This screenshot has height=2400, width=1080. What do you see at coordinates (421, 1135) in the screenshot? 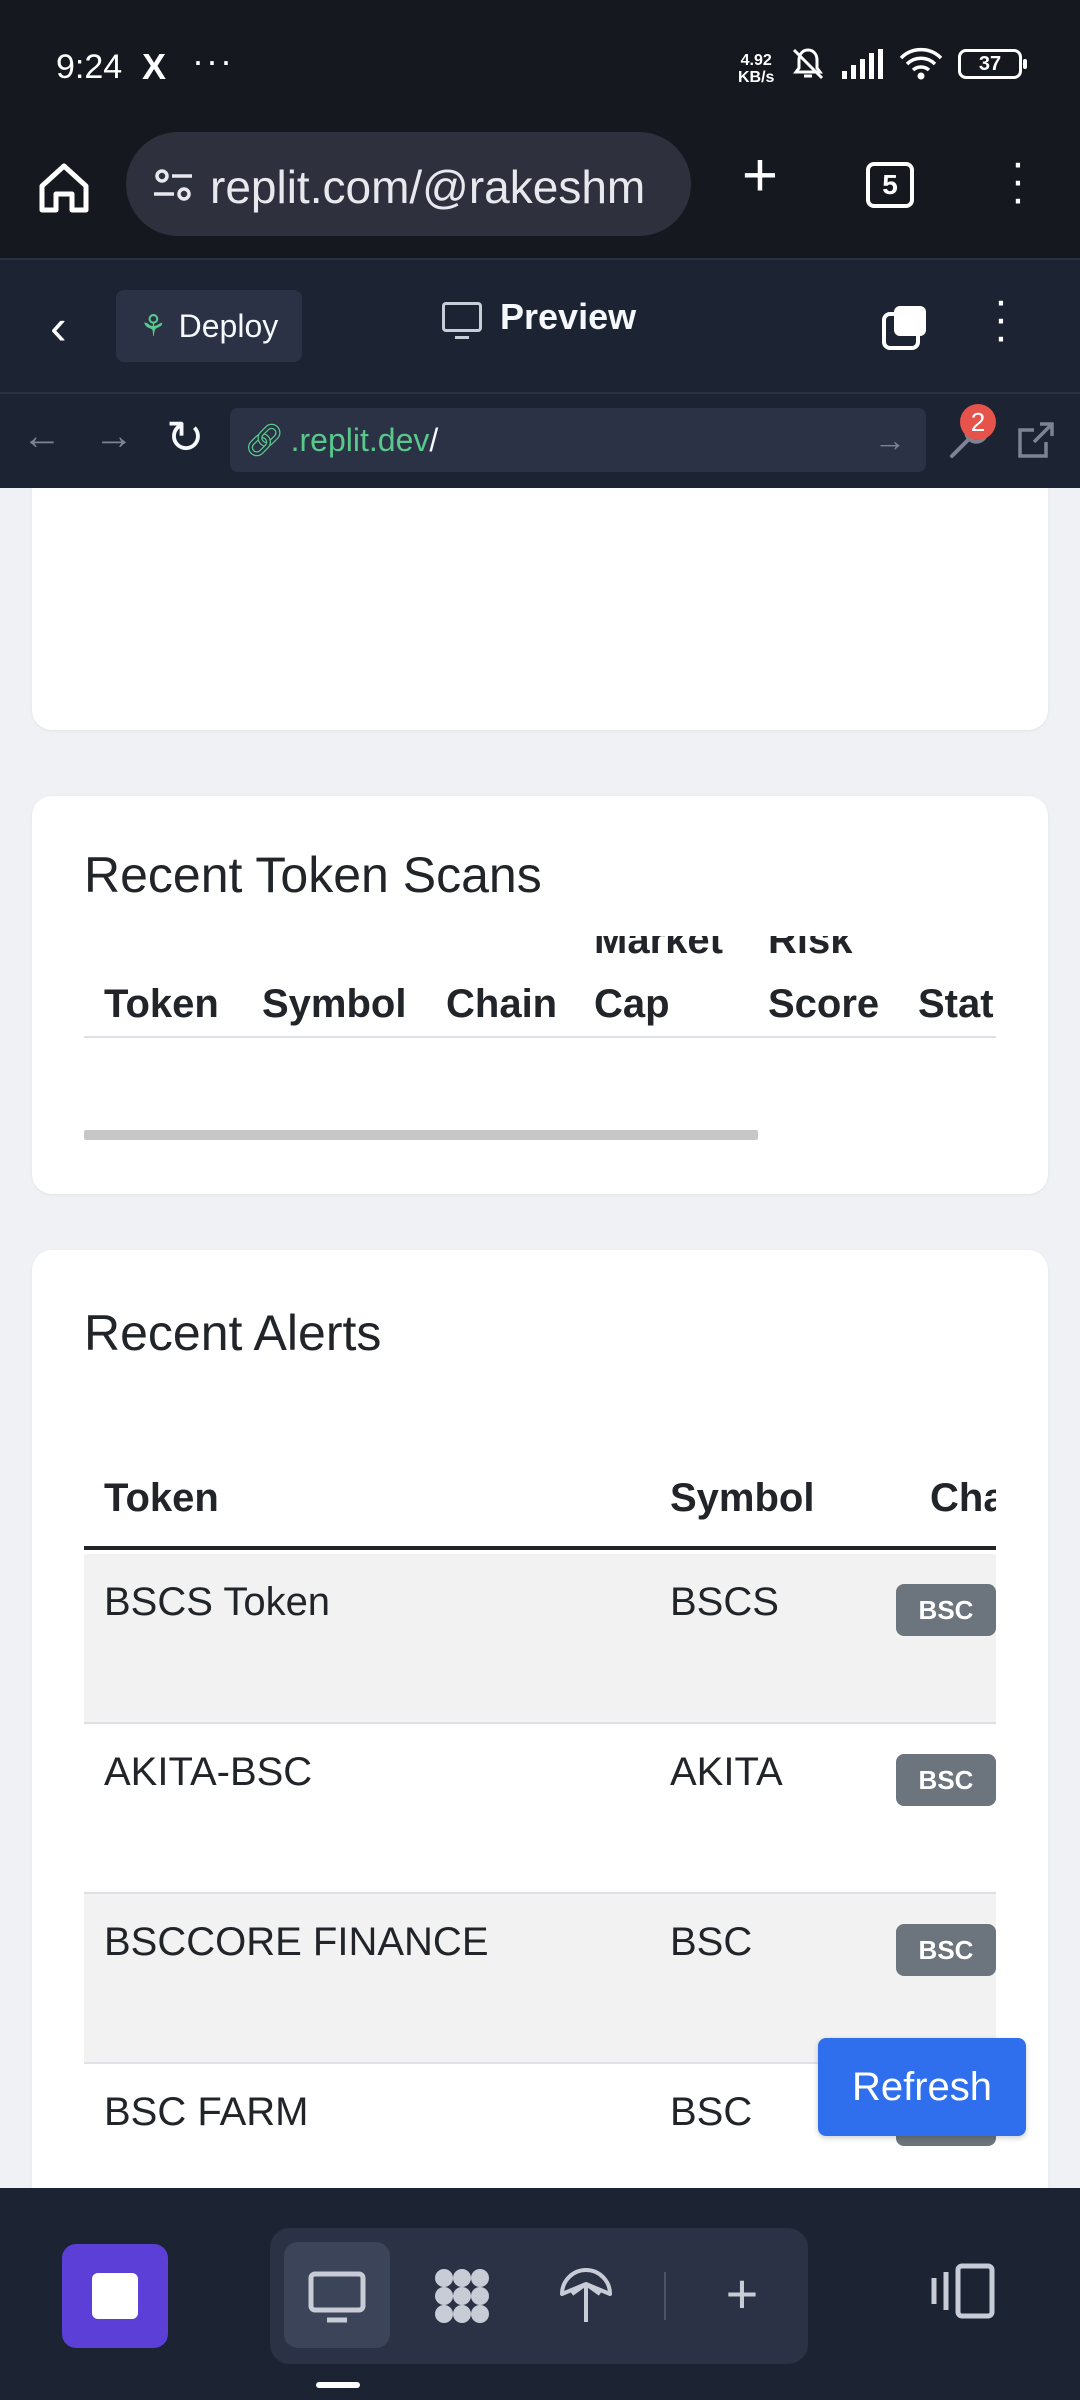
I see `horizontal-scrollbar` at bounding box center [421, 1135].